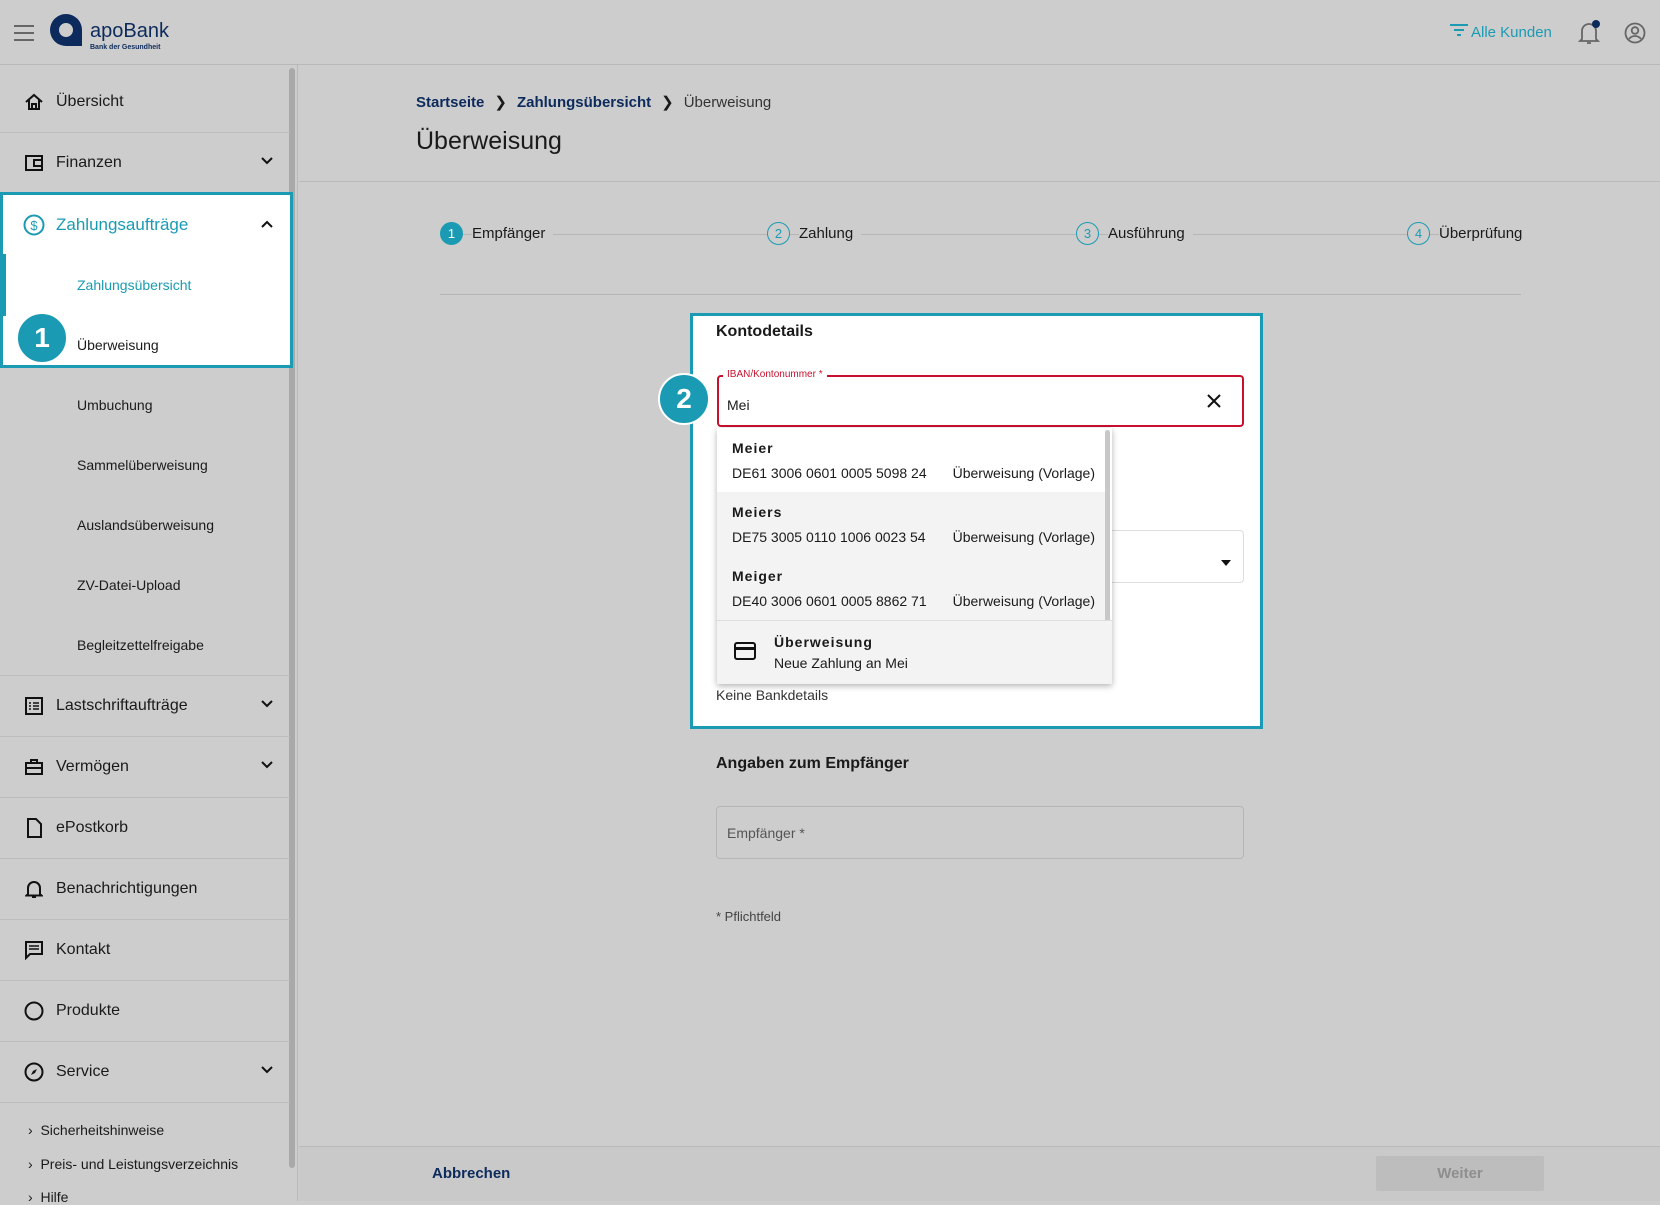  I want to click on sidebar-sub-zv-datei-upload: ZV-Datei-Upload, so click(129, 585).